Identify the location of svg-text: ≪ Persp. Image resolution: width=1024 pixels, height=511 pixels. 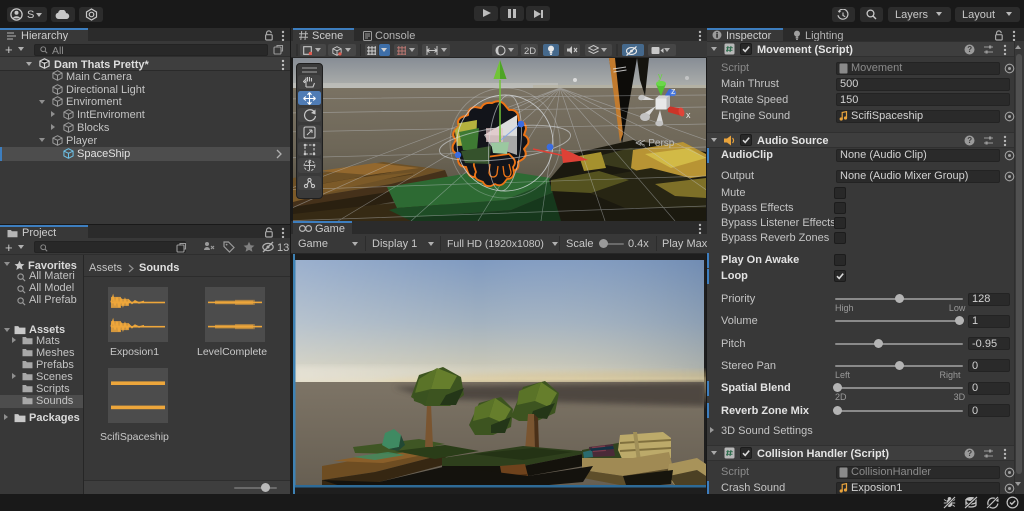
(655, 143).